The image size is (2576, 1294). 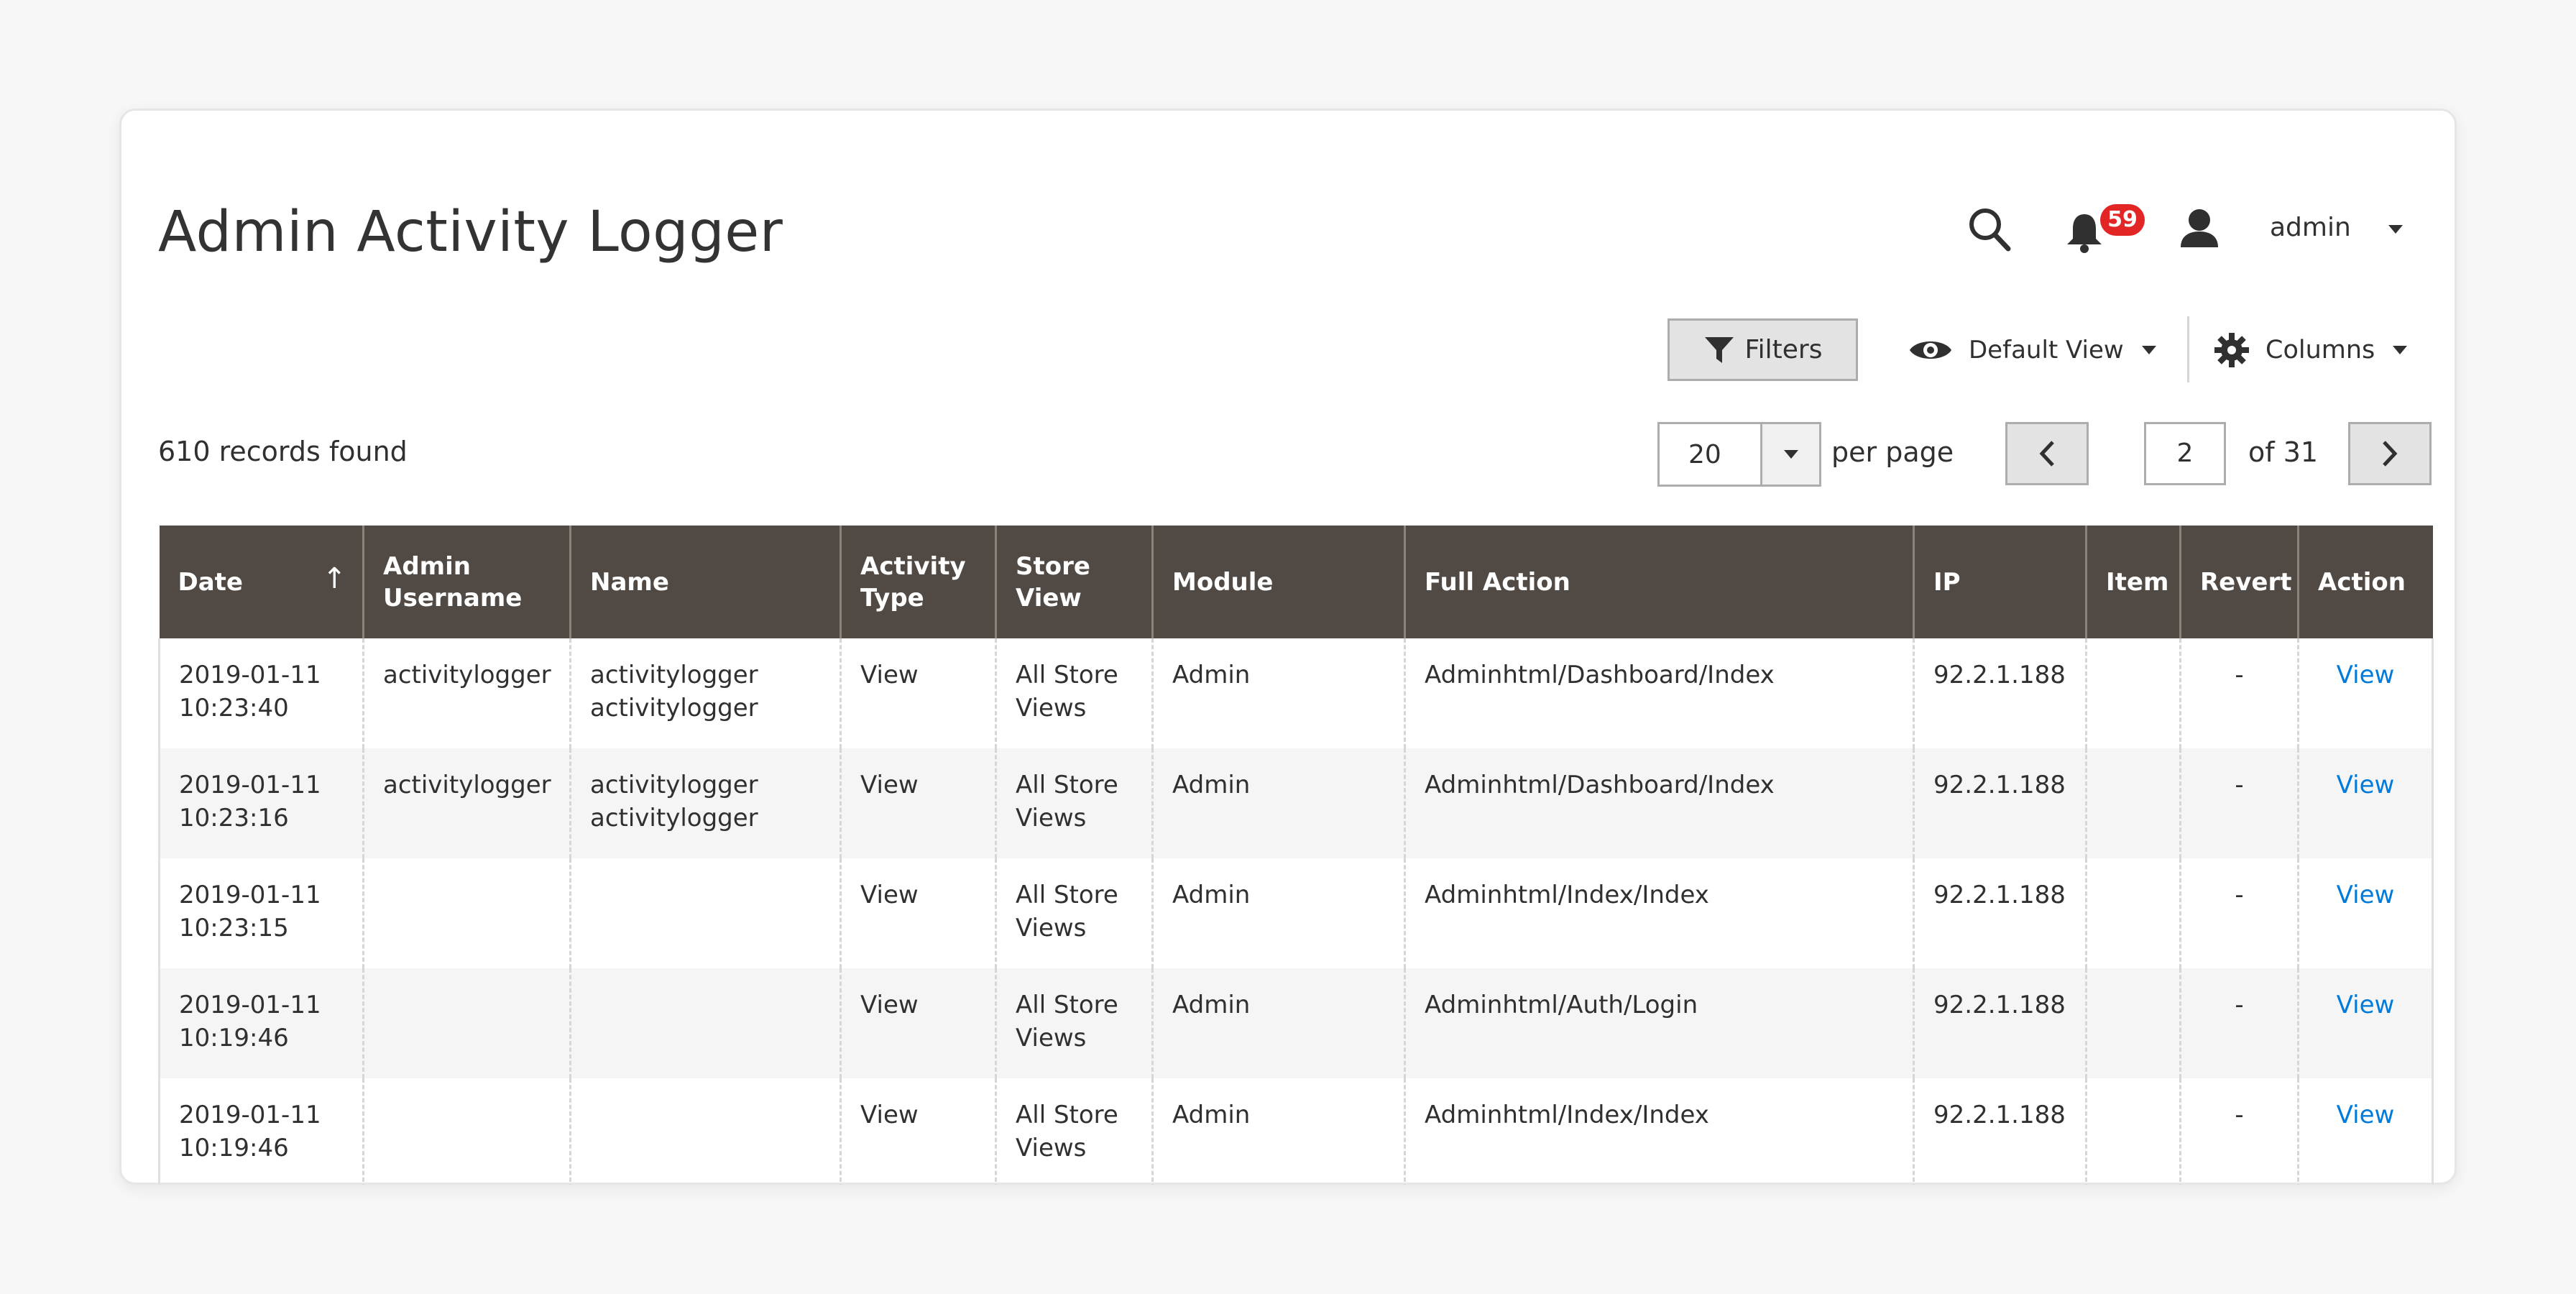 What do you see at coordinates (466, 582) in the screenshot?
I see `column-header-admin-username: Admin Username` at bounding box center [466, 582].